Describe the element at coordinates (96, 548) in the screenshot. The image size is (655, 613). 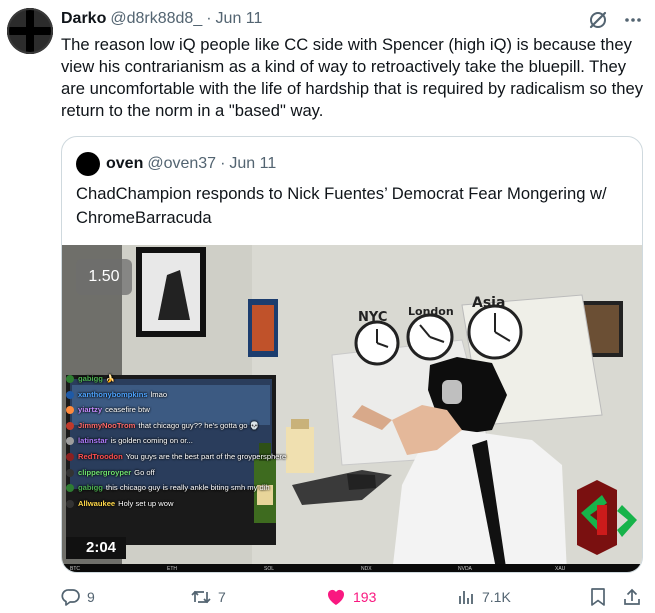
I see `video-timer: 2:04` at that location.